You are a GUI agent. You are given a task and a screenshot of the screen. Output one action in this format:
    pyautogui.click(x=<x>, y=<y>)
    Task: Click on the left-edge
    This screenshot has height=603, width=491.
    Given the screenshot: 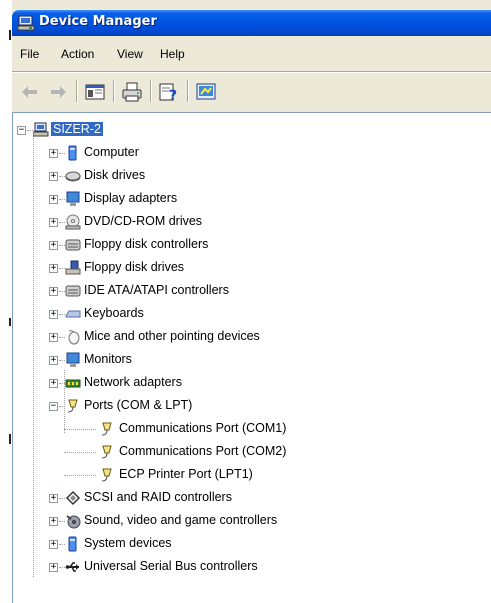 What is the action you would take?
    pyautogui.click(x=6, y=301)
    